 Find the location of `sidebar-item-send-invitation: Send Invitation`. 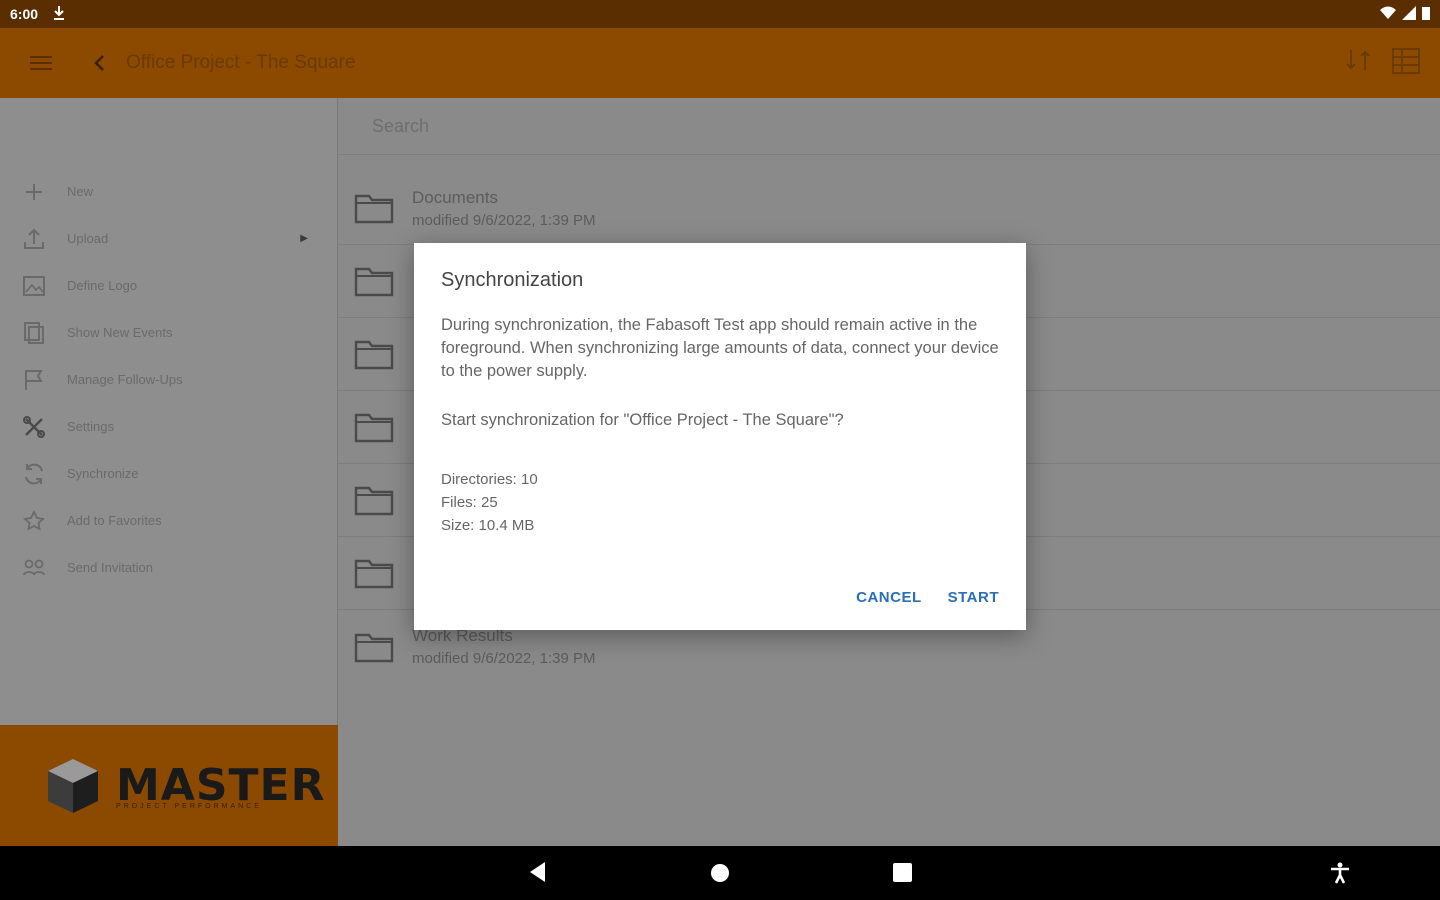

sidebar-item-send-invitation: Send Invitation is located at coordinates (169, 567).